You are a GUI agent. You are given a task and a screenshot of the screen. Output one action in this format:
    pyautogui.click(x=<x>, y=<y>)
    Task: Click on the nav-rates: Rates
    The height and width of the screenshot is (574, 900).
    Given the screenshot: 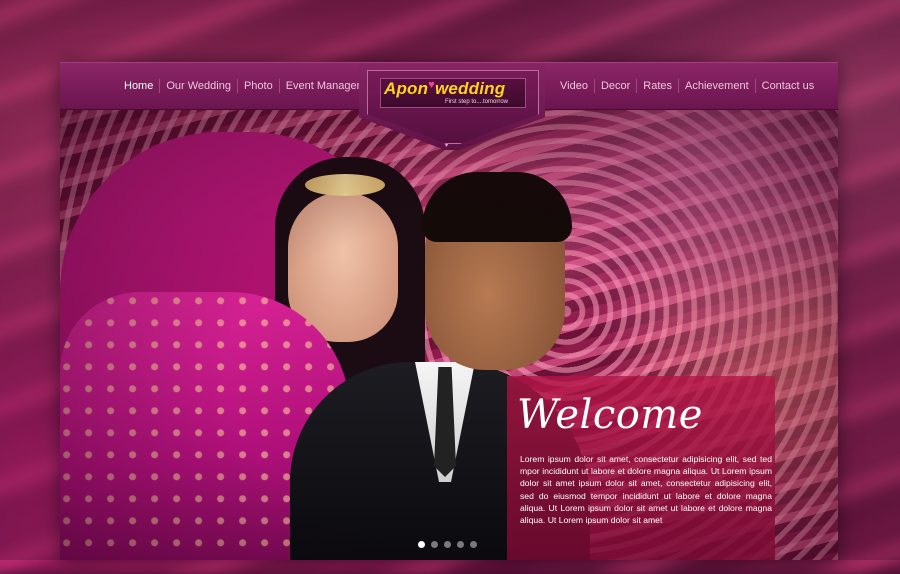 What is the action you would take?
    pyautogui.click(x=657, y=86)
    